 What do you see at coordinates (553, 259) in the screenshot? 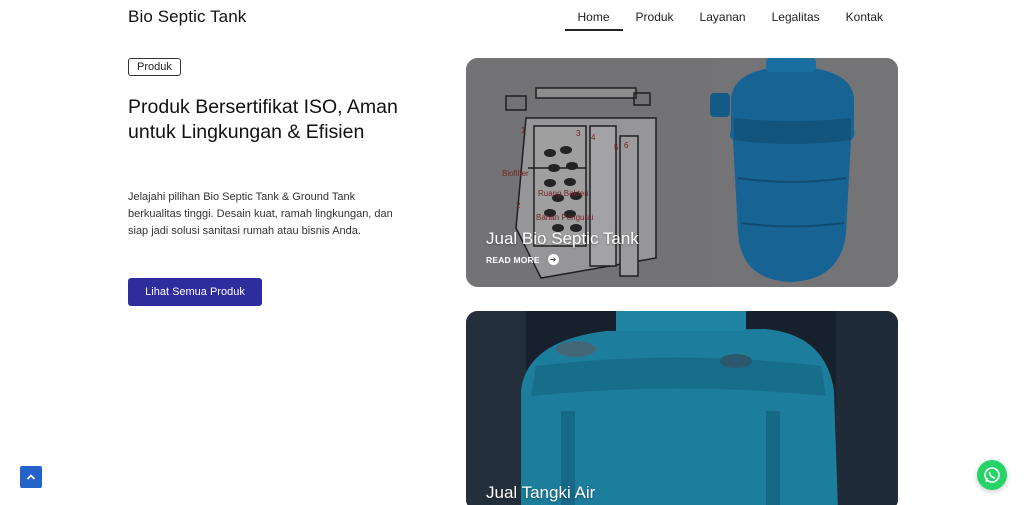
I see `arrow-circle-right-icon: ➜` at bounding box center [553, 259].